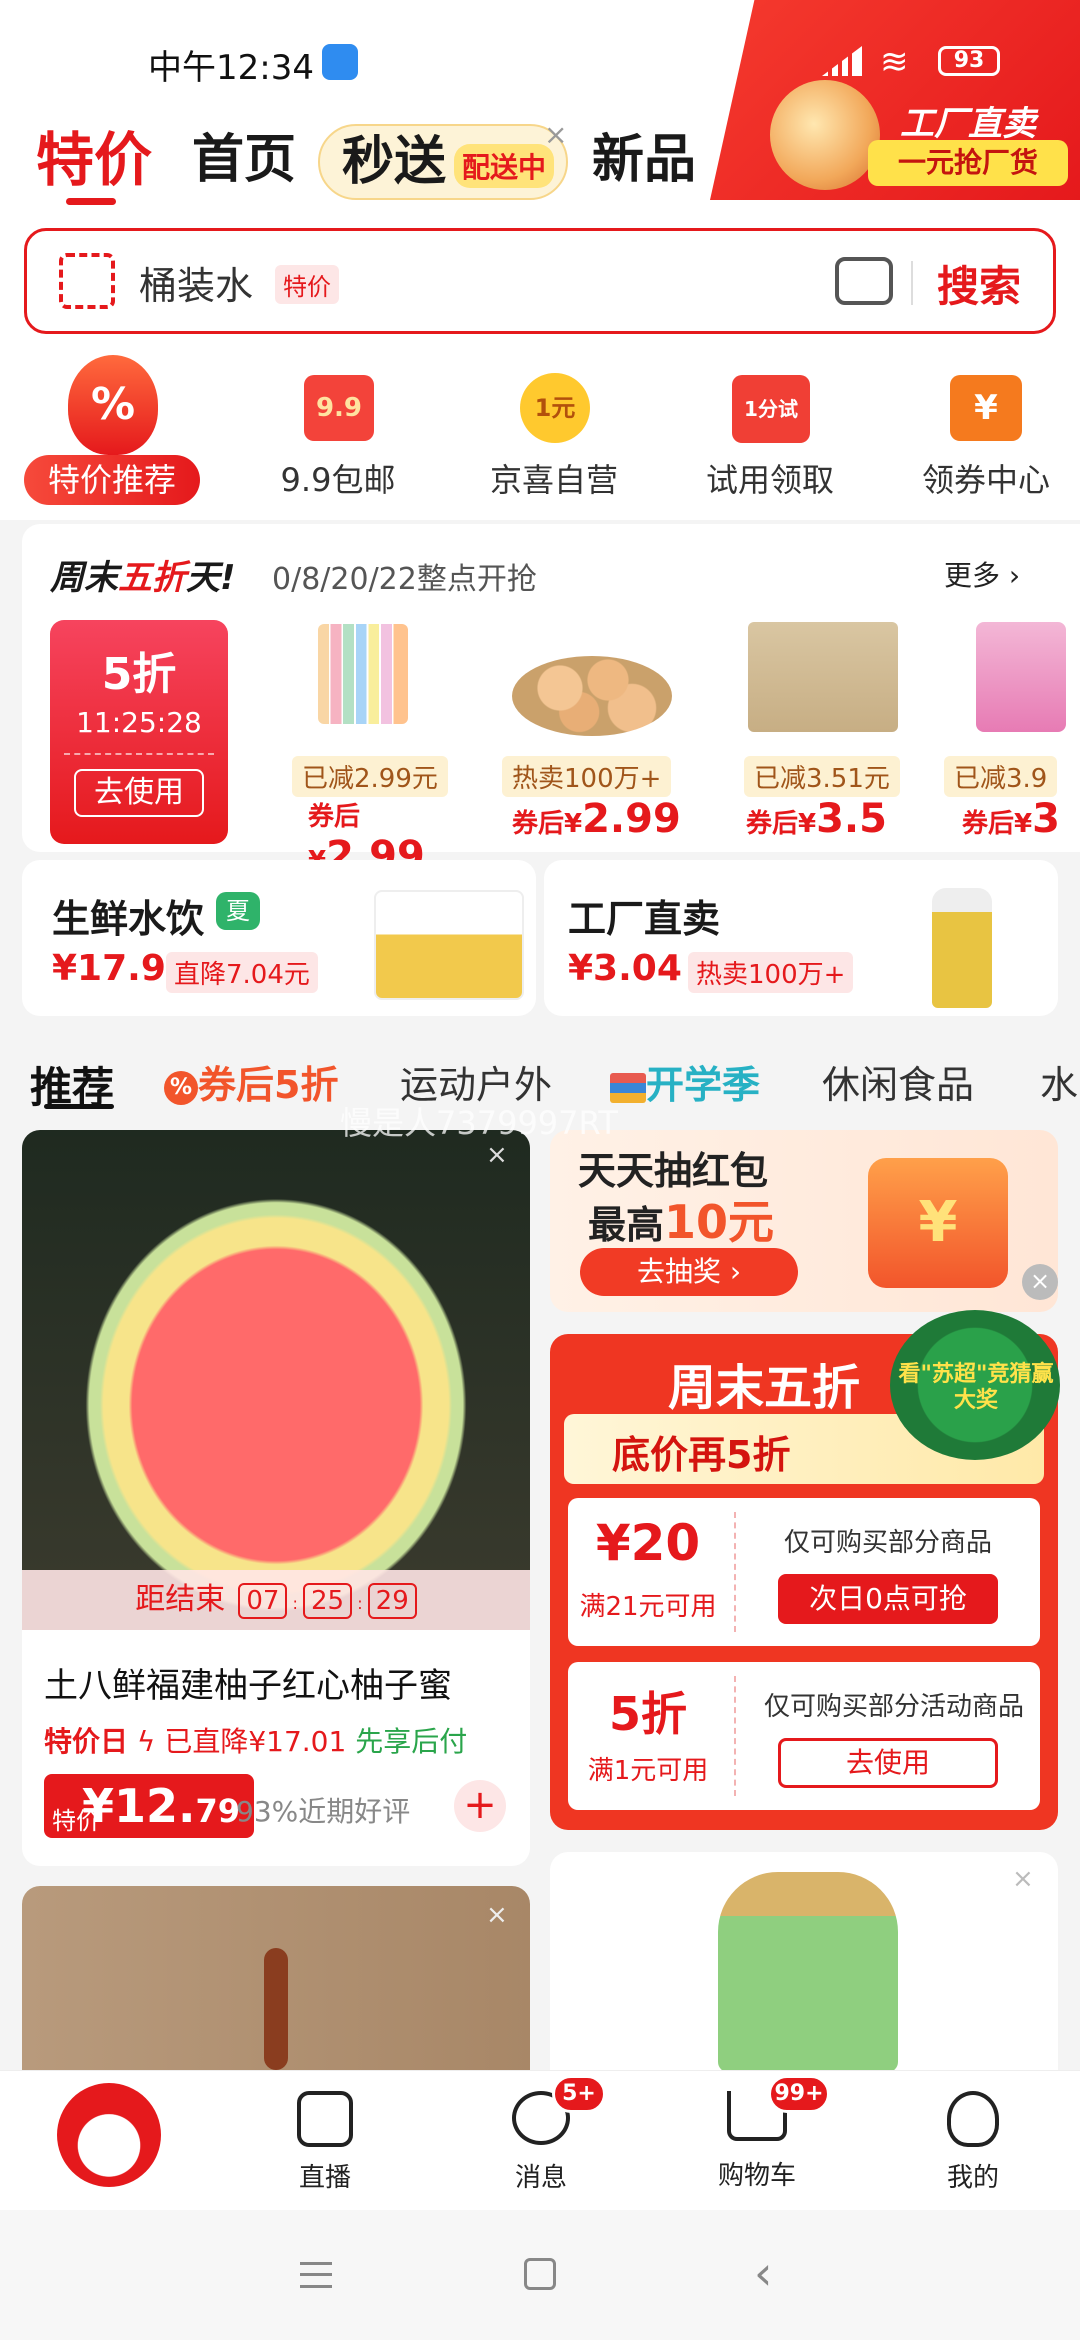 This screenshot has width=1080, height=2340. Describe the element at coordinates (540, 65) in the screenshot. I see `status-bar: 中午12:34 ≋ 93` at that location.